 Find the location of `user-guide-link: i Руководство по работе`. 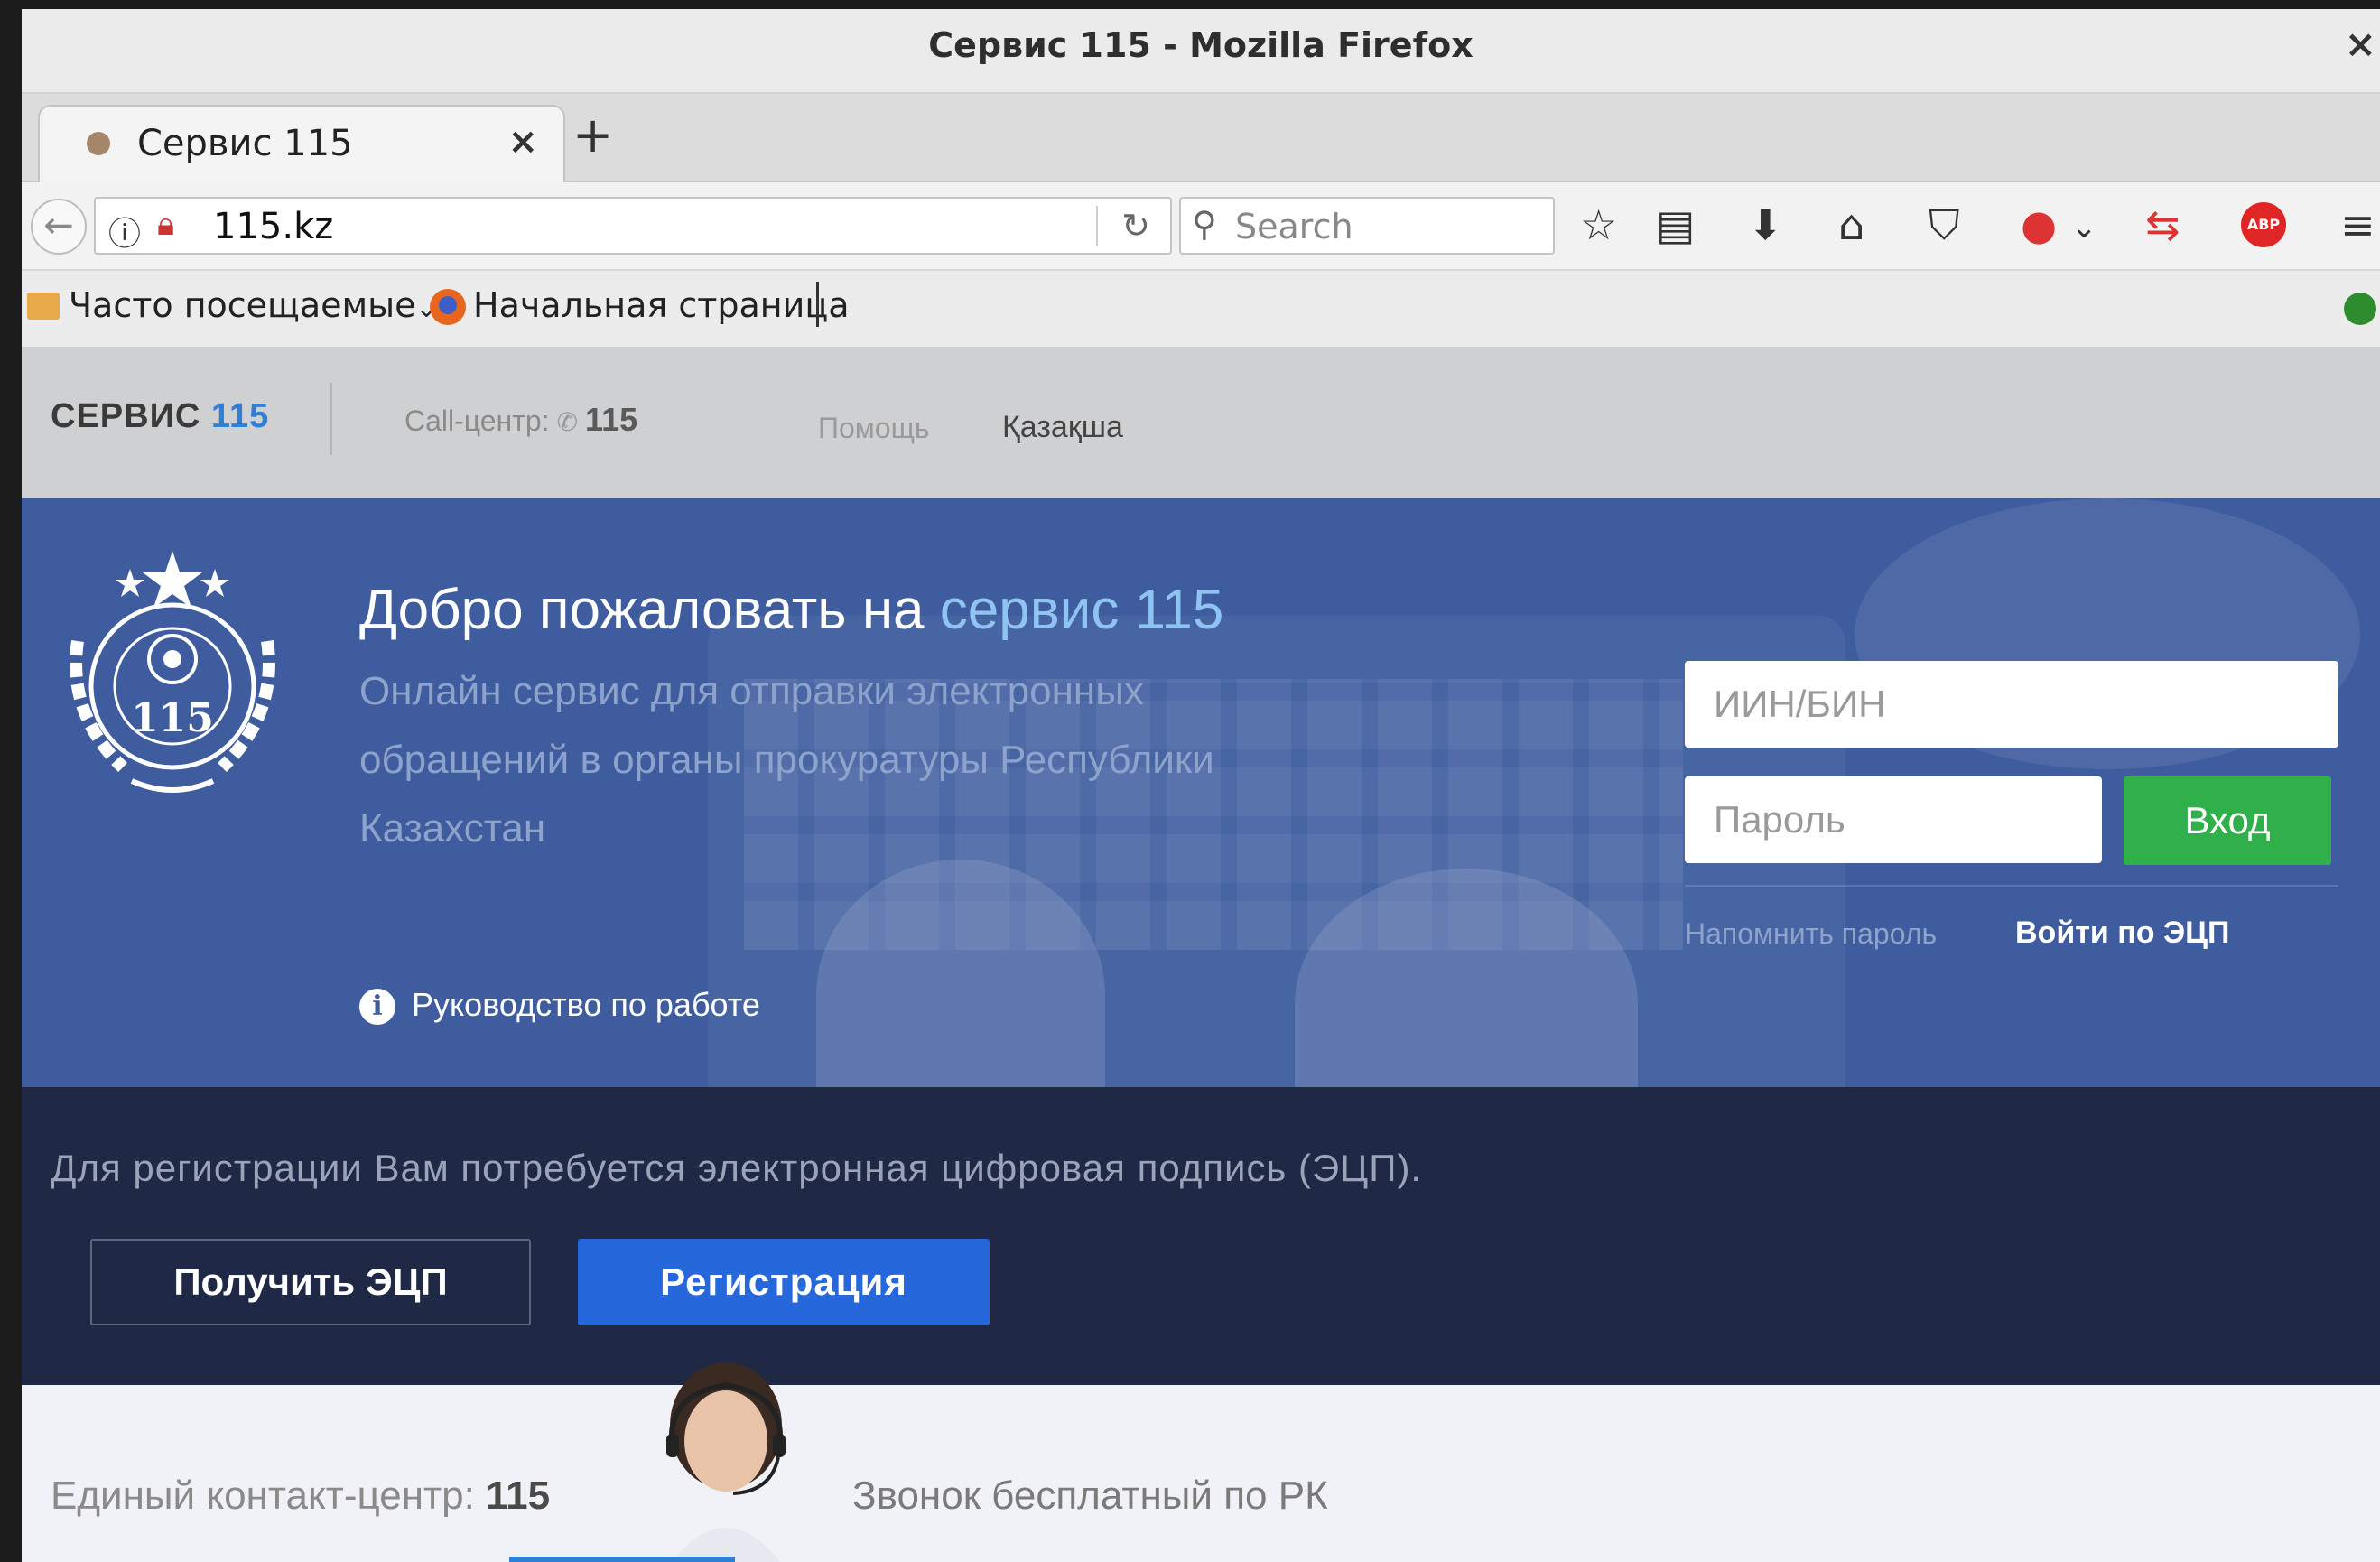

user-guide-link: i Руководство по работе is located at coordinates (559, 1006).